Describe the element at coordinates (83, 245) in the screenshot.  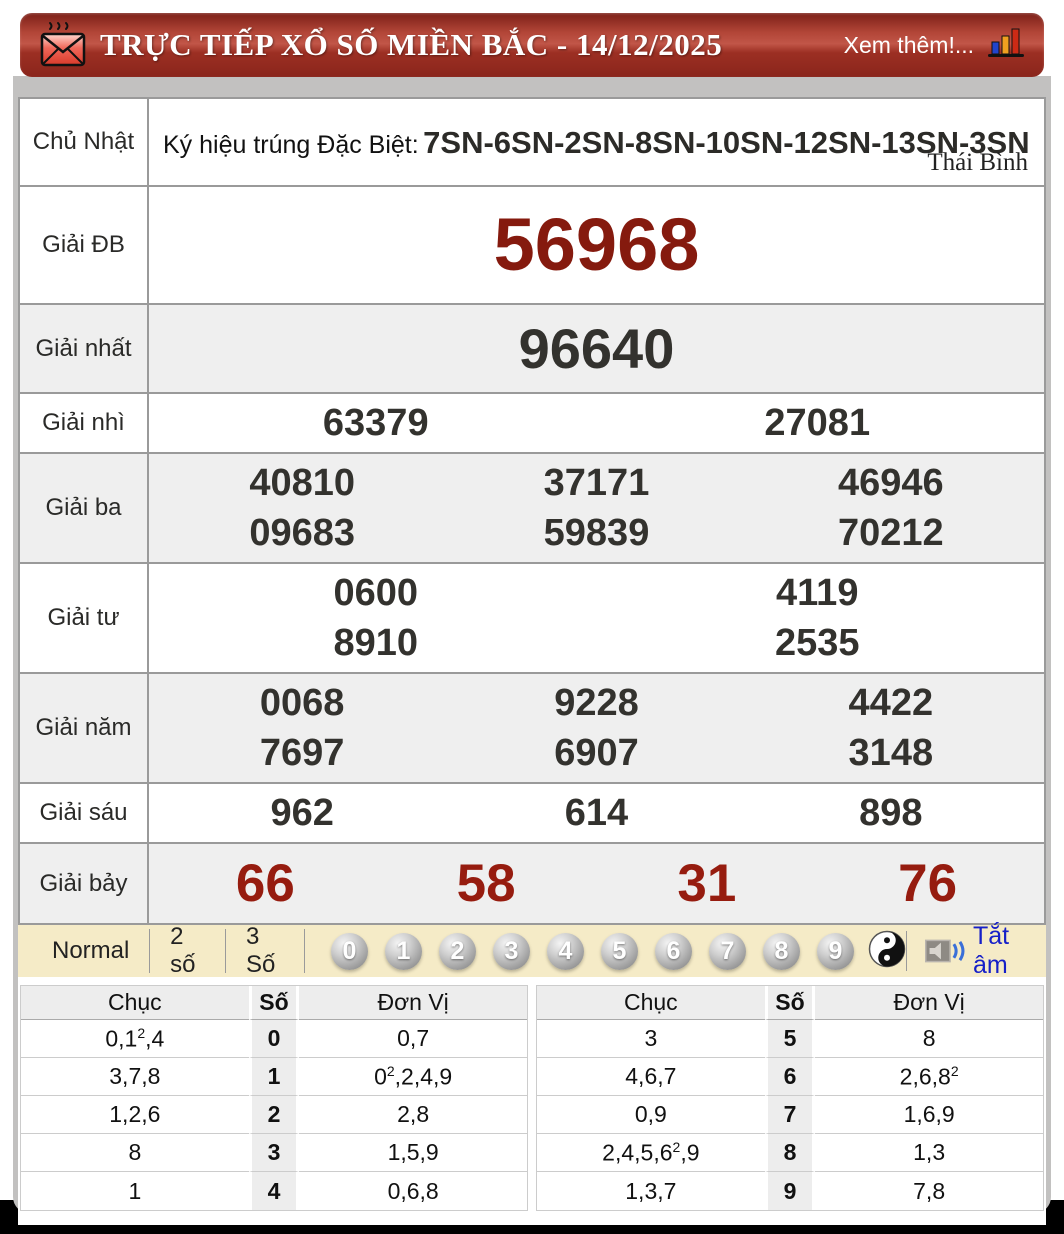
I see `prize-label: Giải ĐB` at that location.